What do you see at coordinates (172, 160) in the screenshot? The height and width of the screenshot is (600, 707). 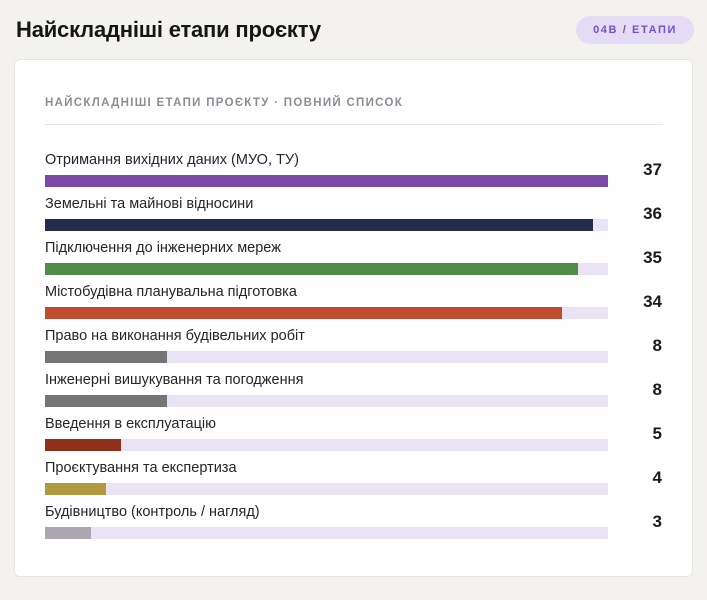 I see `stage-label: Отримання вихідних даних (МУО, ТУ)` at bounding box center [172, 160].